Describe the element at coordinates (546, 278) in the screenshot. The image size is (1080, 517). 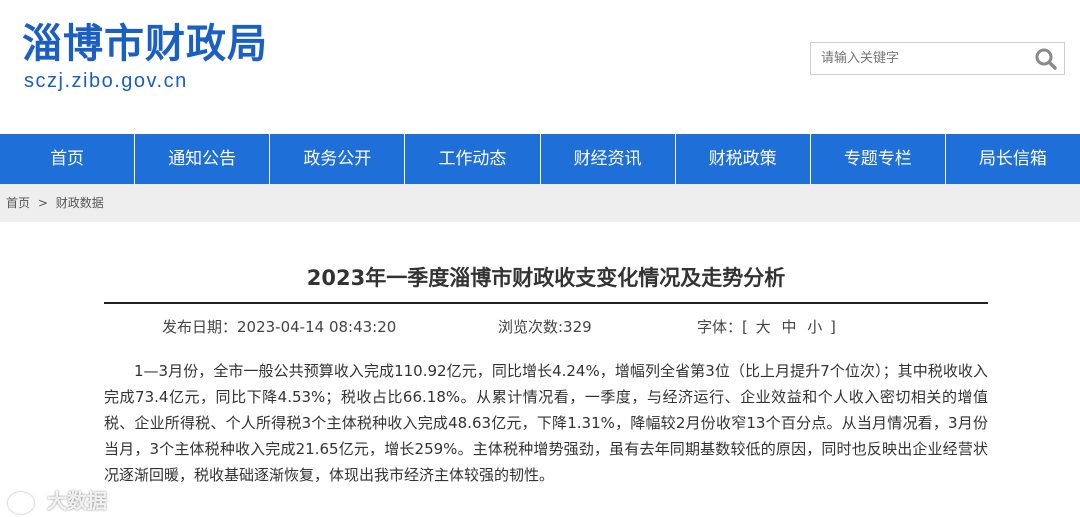
I see `article-title: 2023年一季度淄博市财政收支变化情况及走势分析` at that location.